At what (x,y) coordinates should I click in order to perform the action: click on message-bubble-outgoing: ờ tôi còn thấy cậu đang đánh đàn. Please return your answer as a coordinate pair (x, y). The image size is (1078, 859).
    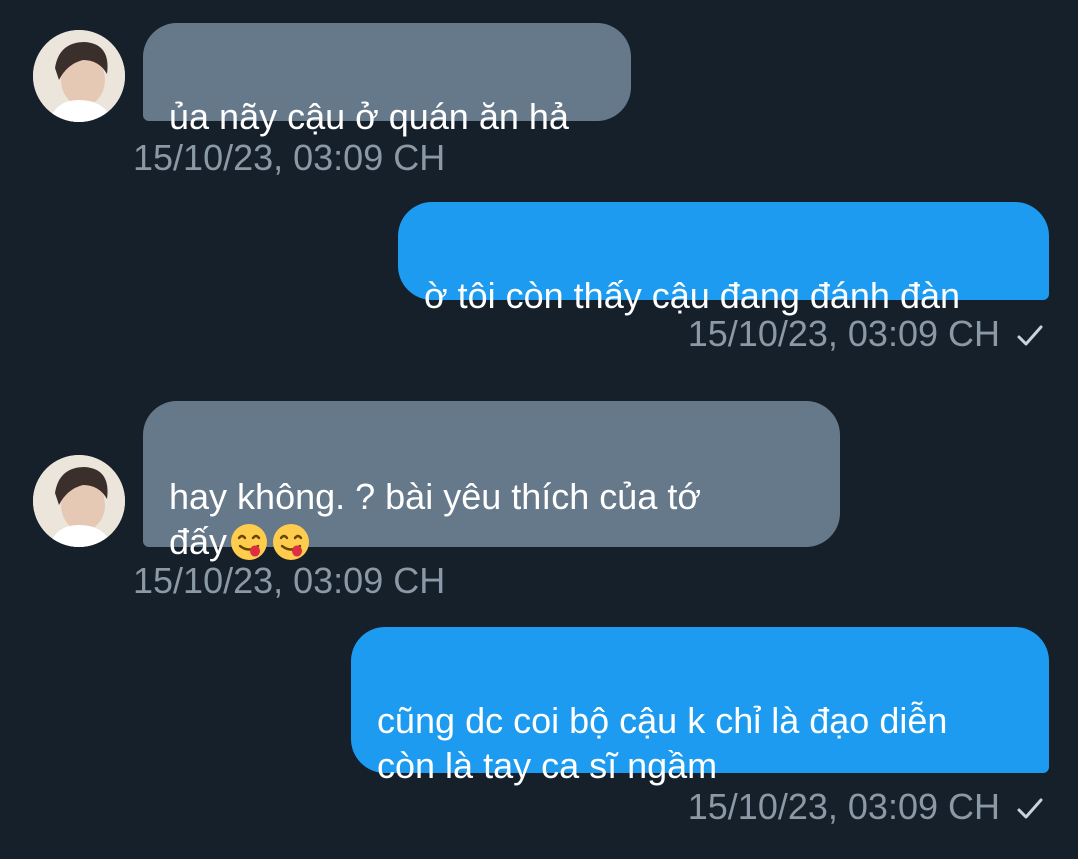
    Looking at the image, I should click on (723, 259).